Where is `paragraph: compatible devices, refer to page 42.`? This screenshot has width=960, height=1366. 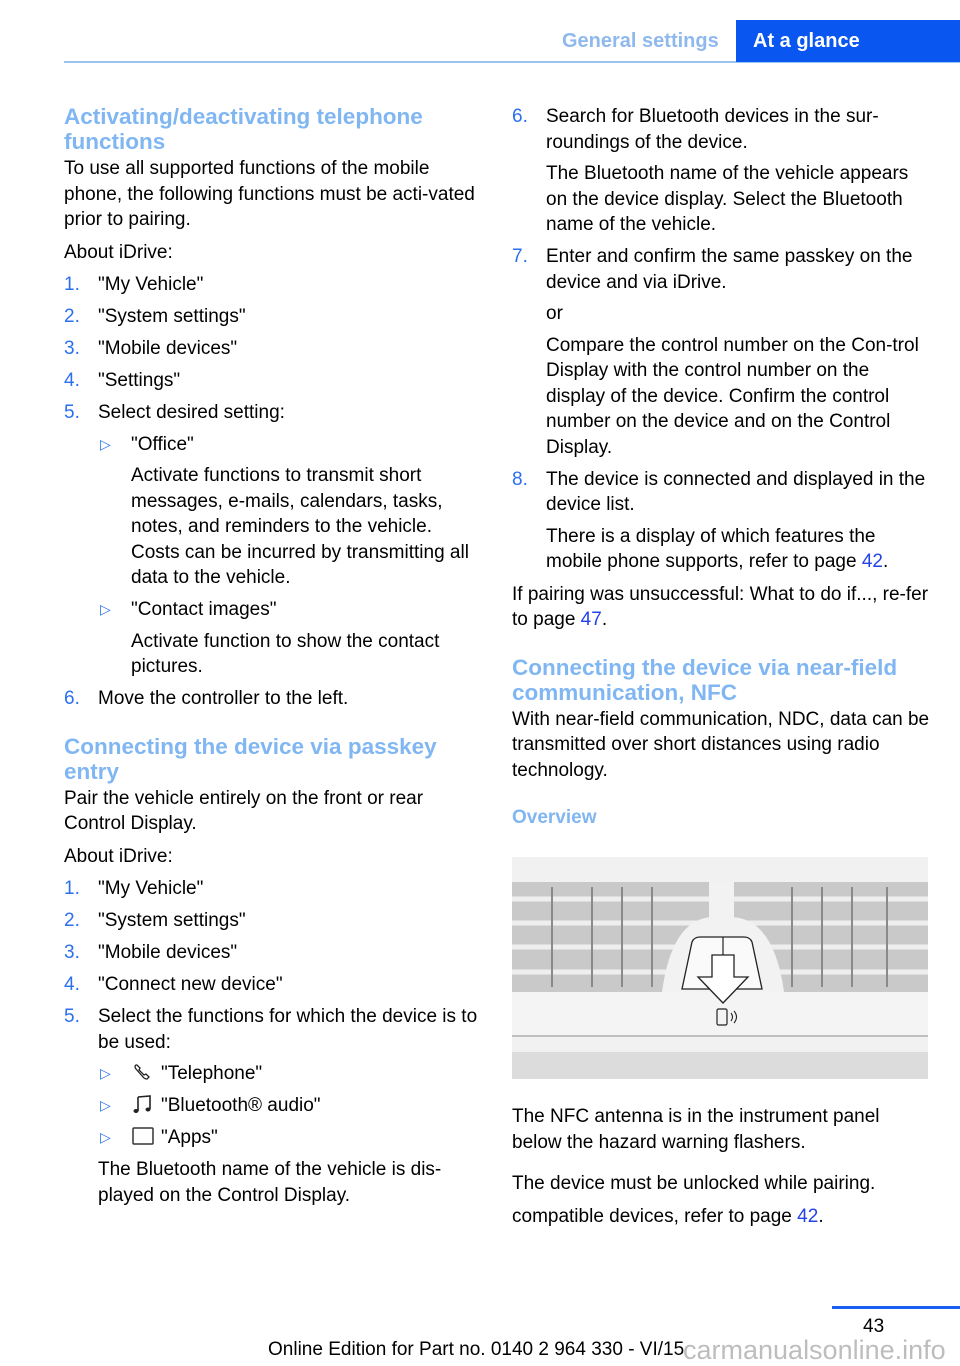 paragraph: compatible devices, refer to page 42. is located at coordinates (668, 1216).